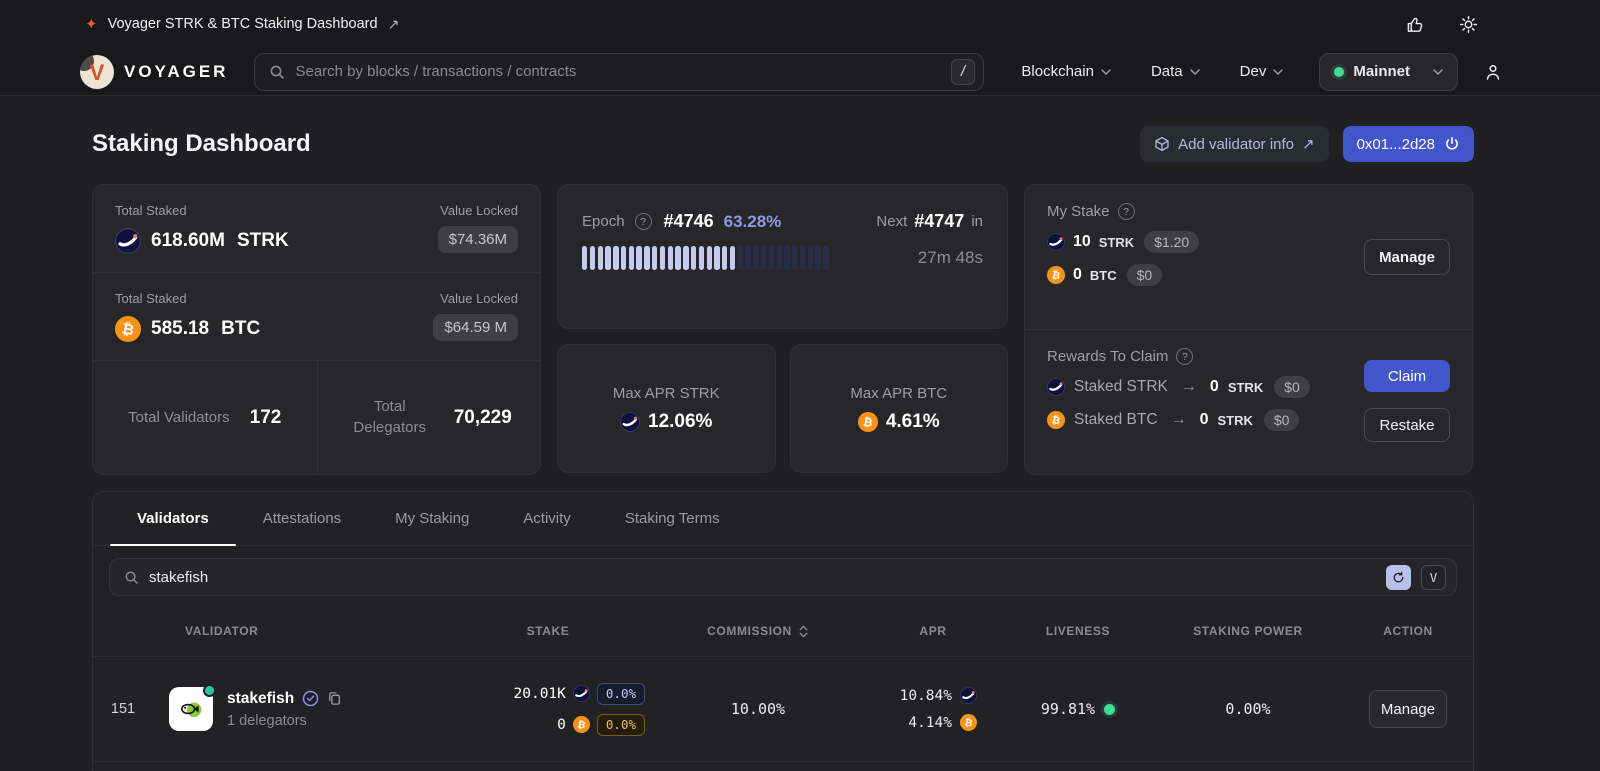  Describe the element at coordinates (1235, 420) in the screenshot. I see `rewards-btc-unit: STRK` at that location.